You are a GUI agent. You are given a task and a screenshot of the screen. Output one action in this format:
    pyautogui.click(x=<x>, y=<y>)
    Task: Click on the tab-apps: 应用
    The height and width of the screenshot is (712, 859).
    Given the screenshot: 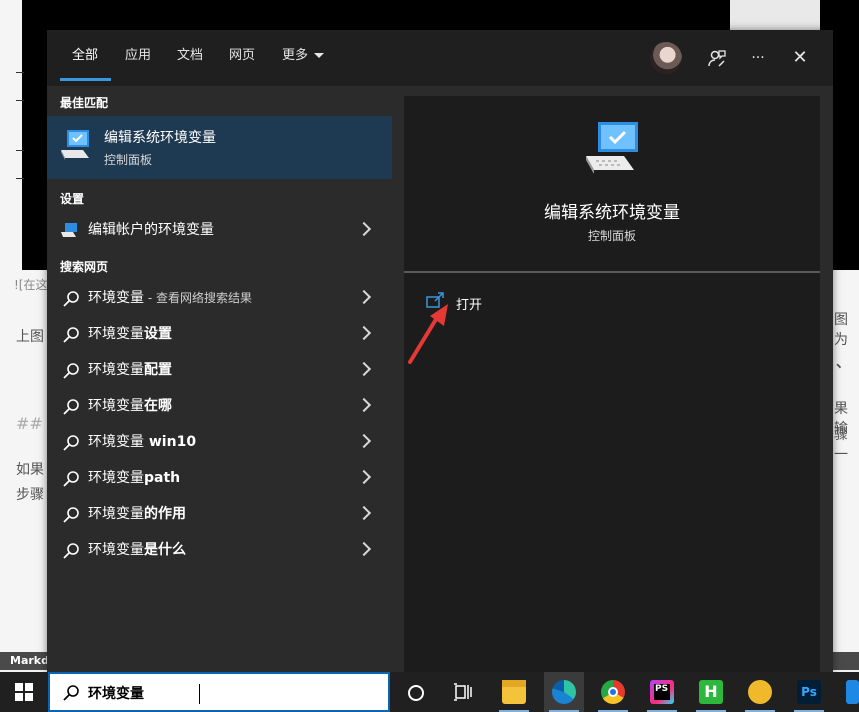 What is the action you would take?
    pyautogui.click(x=138, y=58)
    